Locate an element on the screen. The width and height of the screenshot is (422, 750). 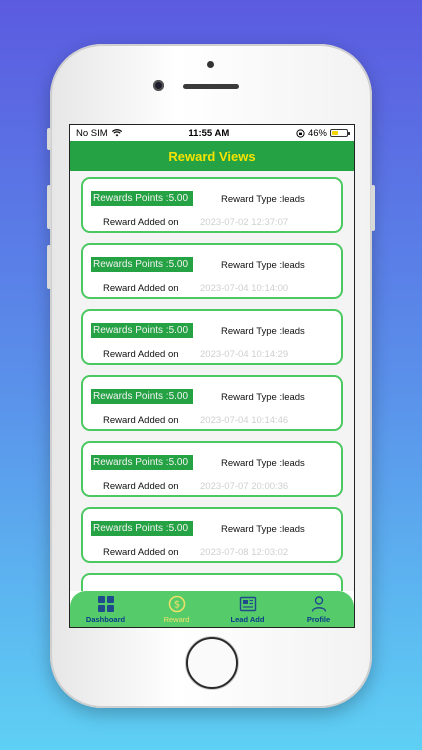
battery-percent: 46% is located at coordinates (317, 133).